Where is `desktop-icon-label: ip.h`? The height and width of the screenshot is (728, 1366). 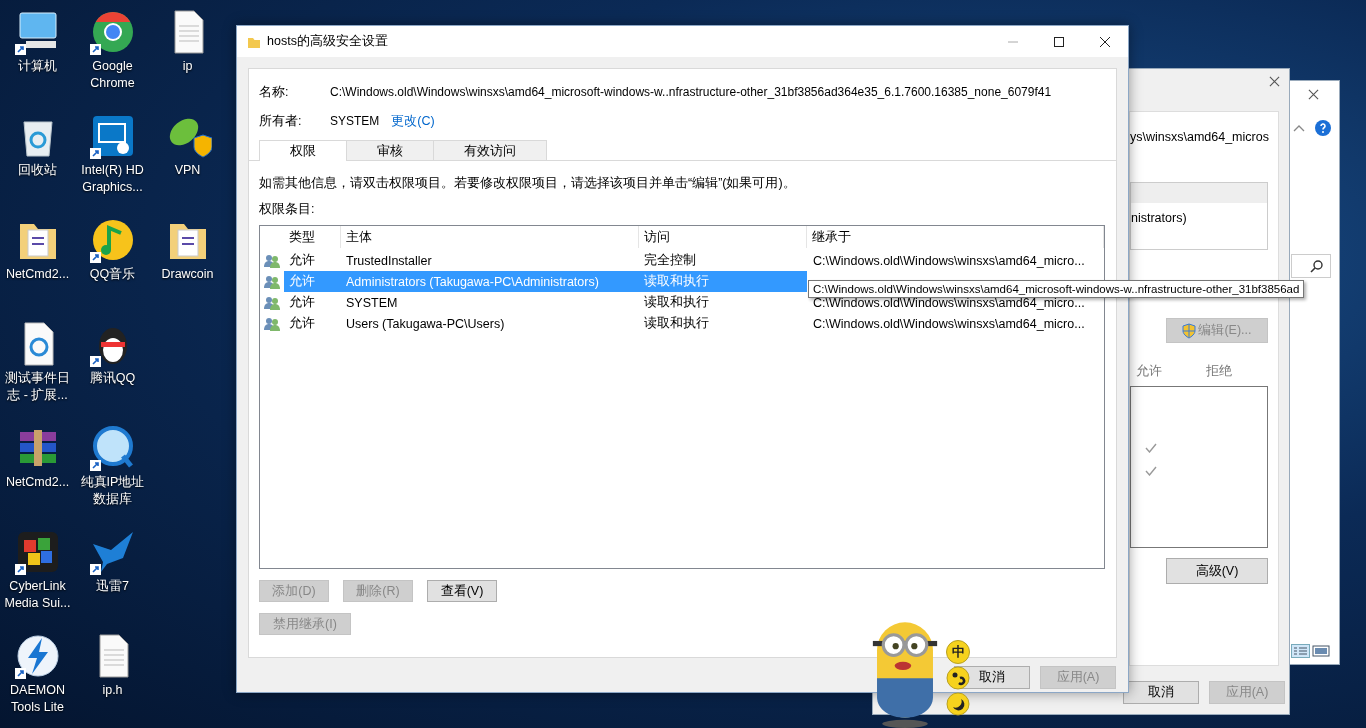
desktop-icon-label: ip.h is located at coordinates (112, 690).